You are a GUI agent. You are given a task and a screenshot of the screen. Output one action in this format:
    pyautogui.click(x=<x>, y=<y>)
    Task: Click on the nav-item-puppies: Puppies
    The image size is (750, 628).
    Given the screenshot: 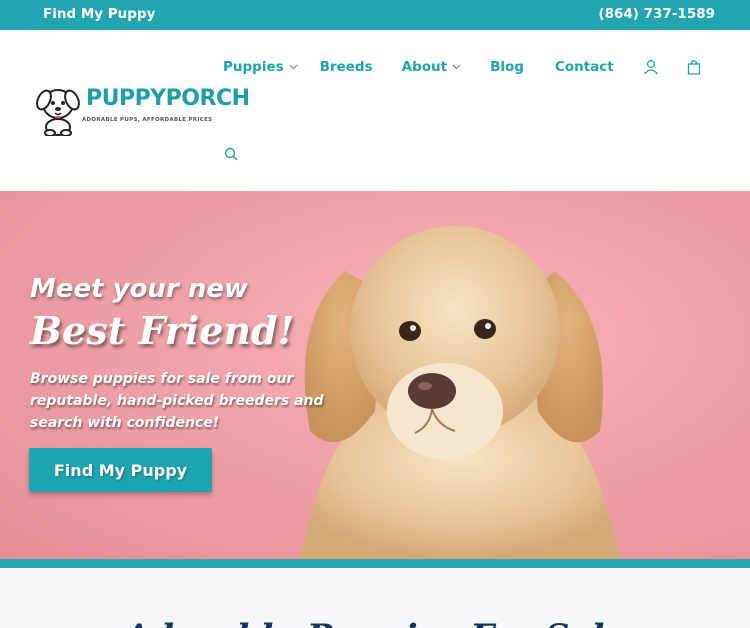 What is the action you would take?
    pyautogui.click(x=260, y=67)
    